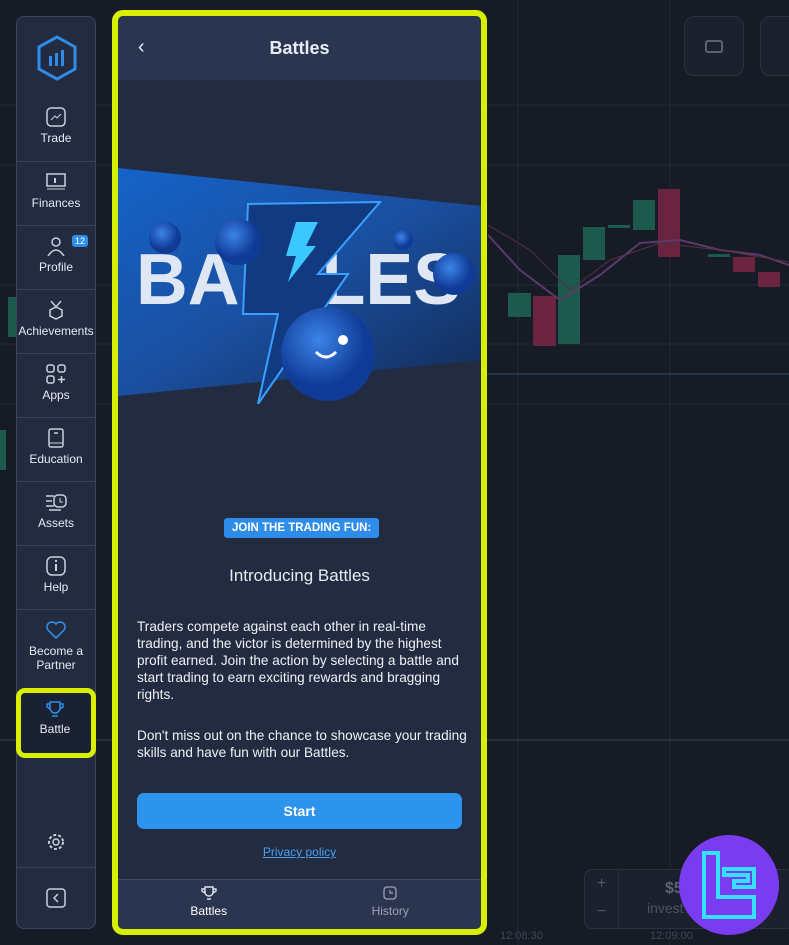 This screenshot has height=945, width=789. Describe the element at coordinates (56, 257) in the screenshot. I see `sidebar-item-profile: 12 Profile` at that location.